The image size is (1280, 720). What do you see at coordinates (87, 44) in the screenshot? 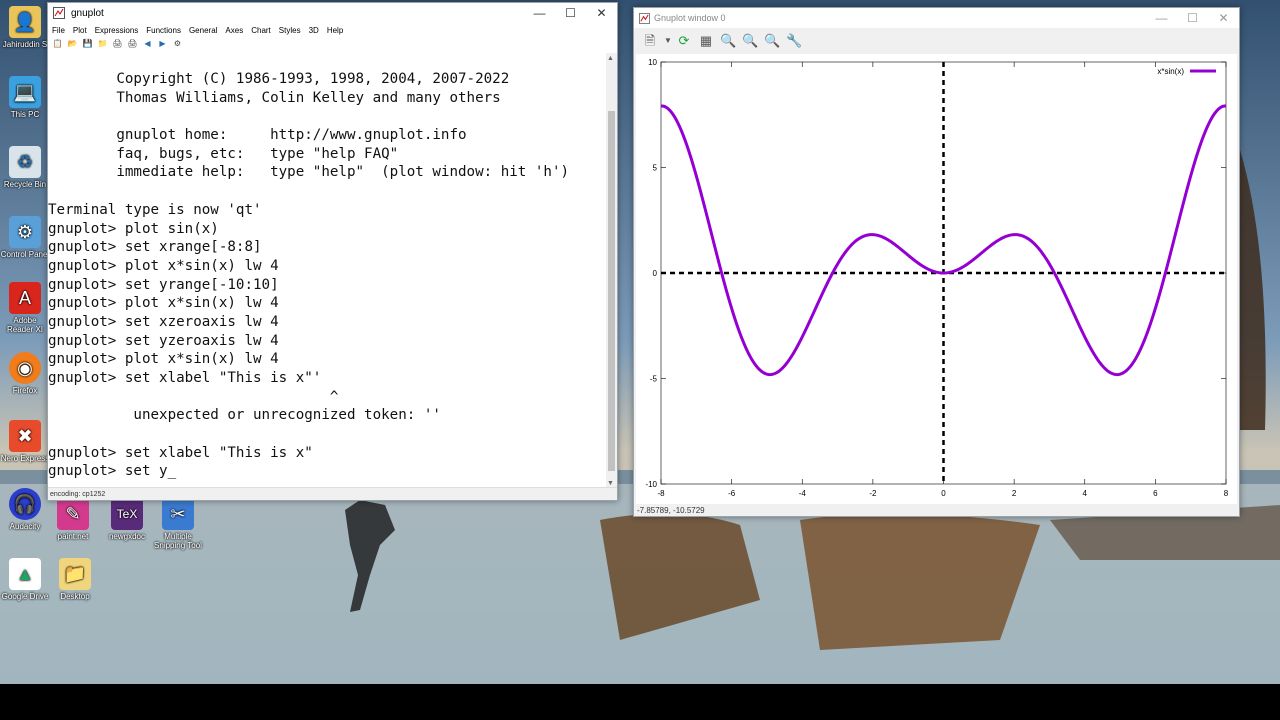
I see `save-icon: 💾` at bounding box center [87, 44].